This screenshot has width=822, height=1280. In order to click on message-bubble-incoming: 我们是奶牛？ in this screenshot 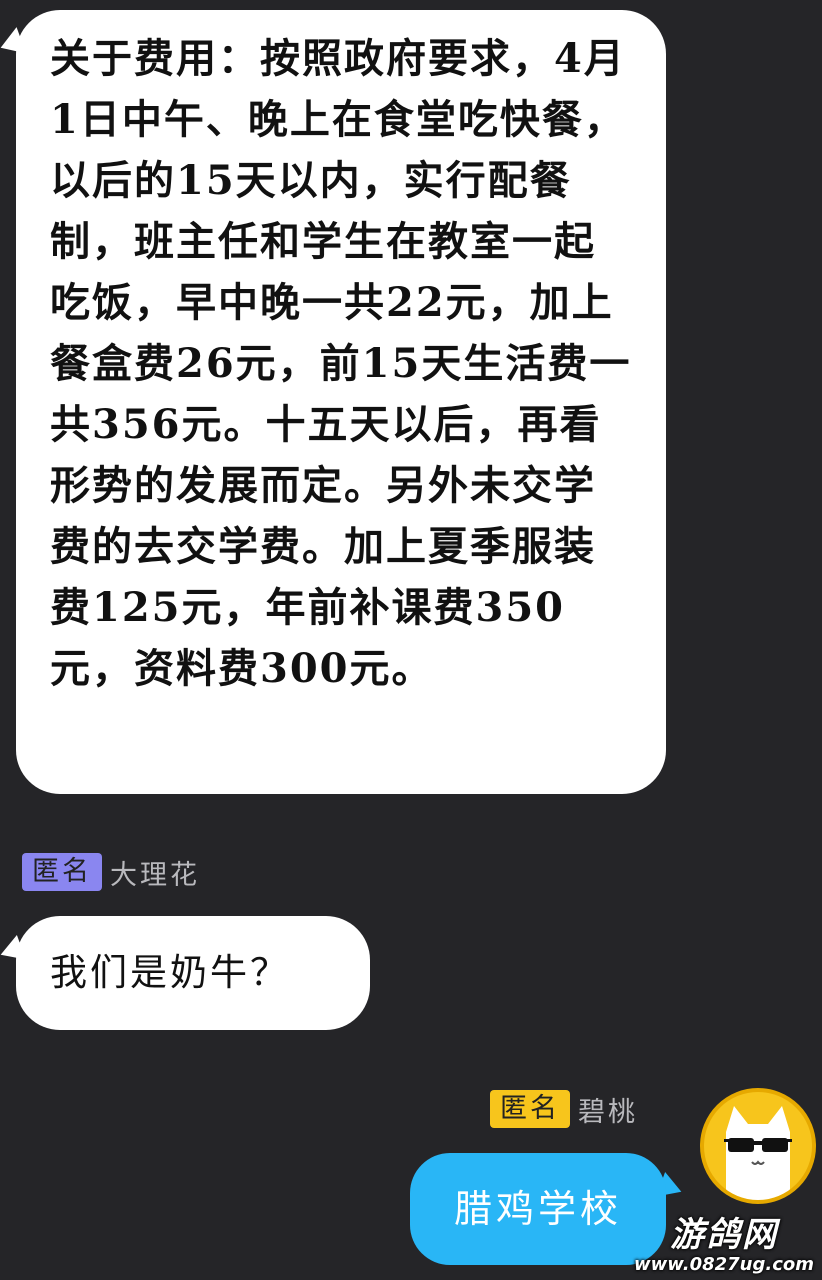, I will do `click(193, 973)`.